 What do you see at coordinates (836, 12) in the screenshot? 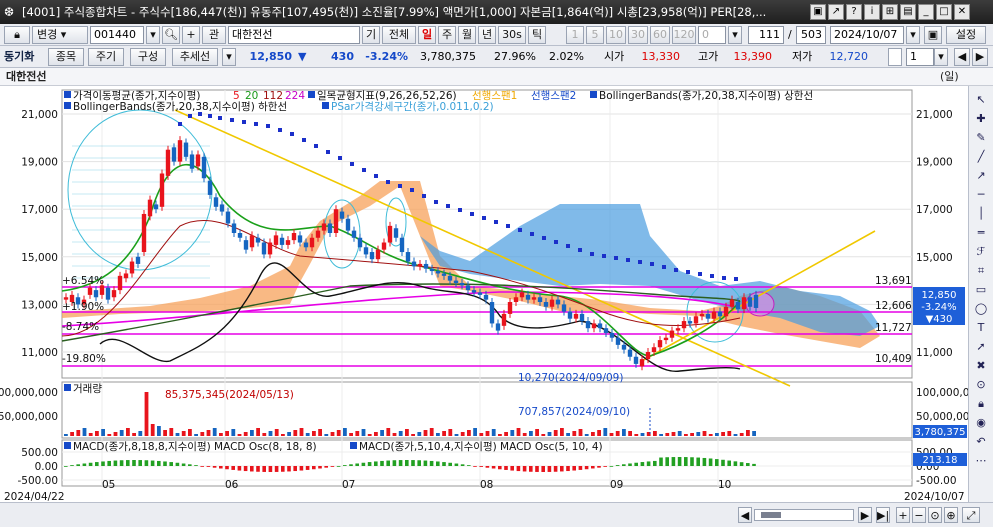
I see `link-icon: ↗` at bounding box center [836, 12].